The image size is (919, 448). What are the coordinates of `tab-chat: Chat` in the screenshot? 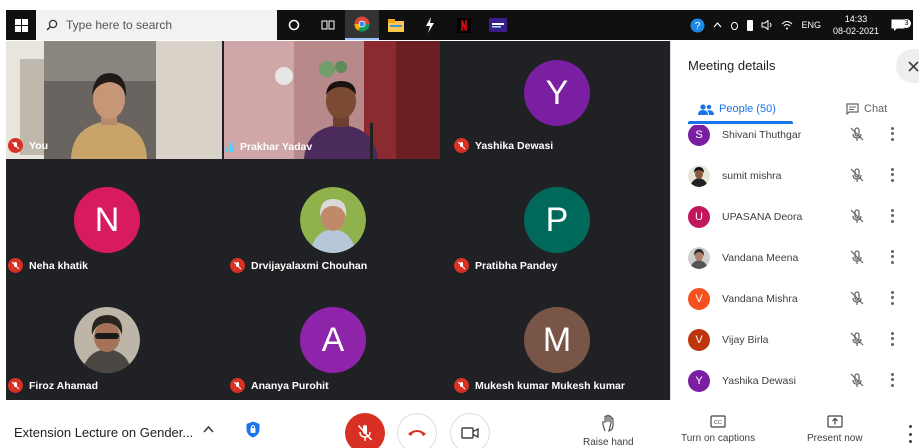 It's located at (866, 109).